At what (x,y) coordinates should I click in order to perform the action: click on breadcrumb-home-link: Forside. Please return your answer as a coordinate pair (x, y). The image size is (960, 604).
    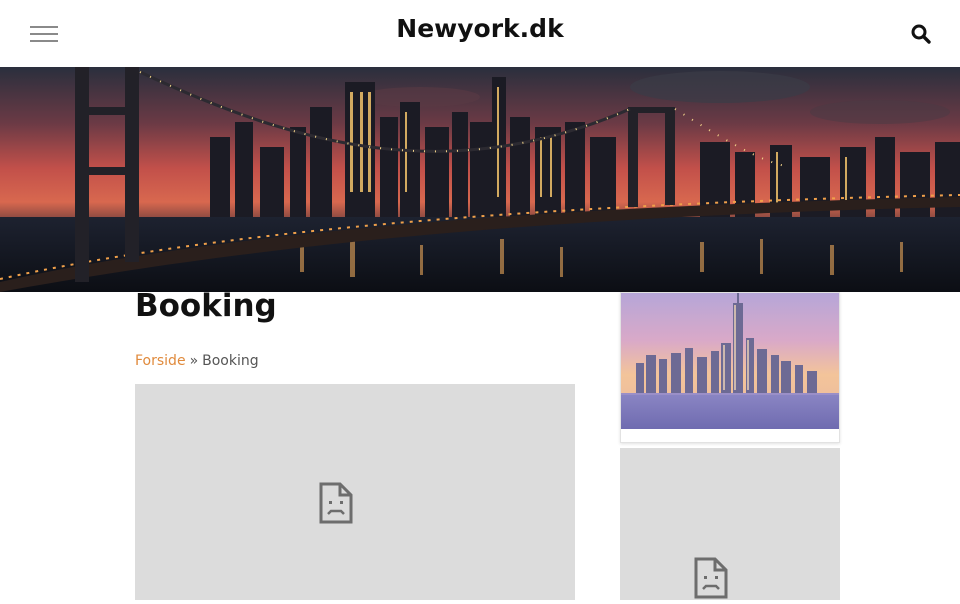
    Looking at the image, I should click on (160, 361).